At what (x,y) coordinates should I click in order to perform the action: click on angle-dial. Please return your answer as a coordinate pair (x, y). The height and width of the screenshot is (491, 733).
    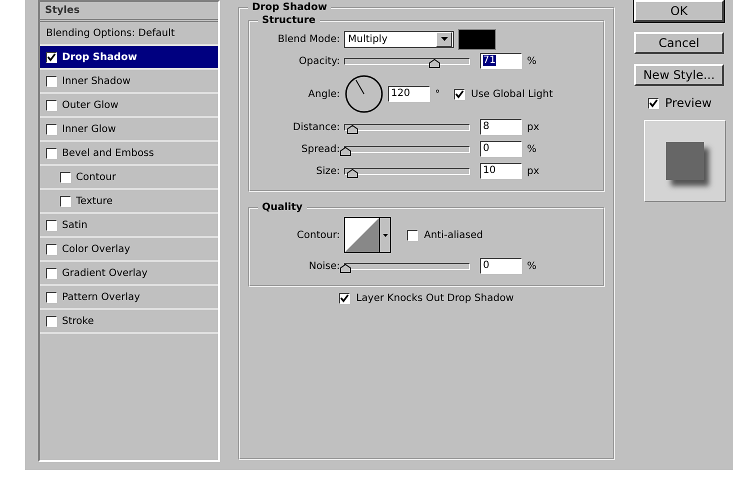
    Looking at the image, I should click on (364, 94).